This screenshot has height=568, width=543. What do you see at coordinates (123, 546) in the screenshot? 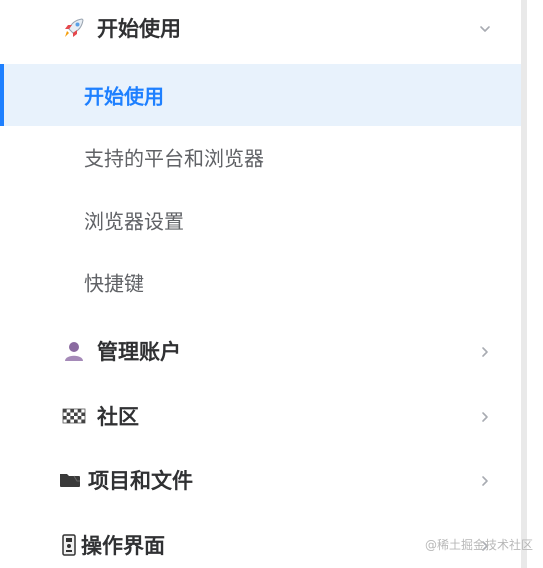
I see `nav-group-label: 操作界面` at bounding box center [123, 546].